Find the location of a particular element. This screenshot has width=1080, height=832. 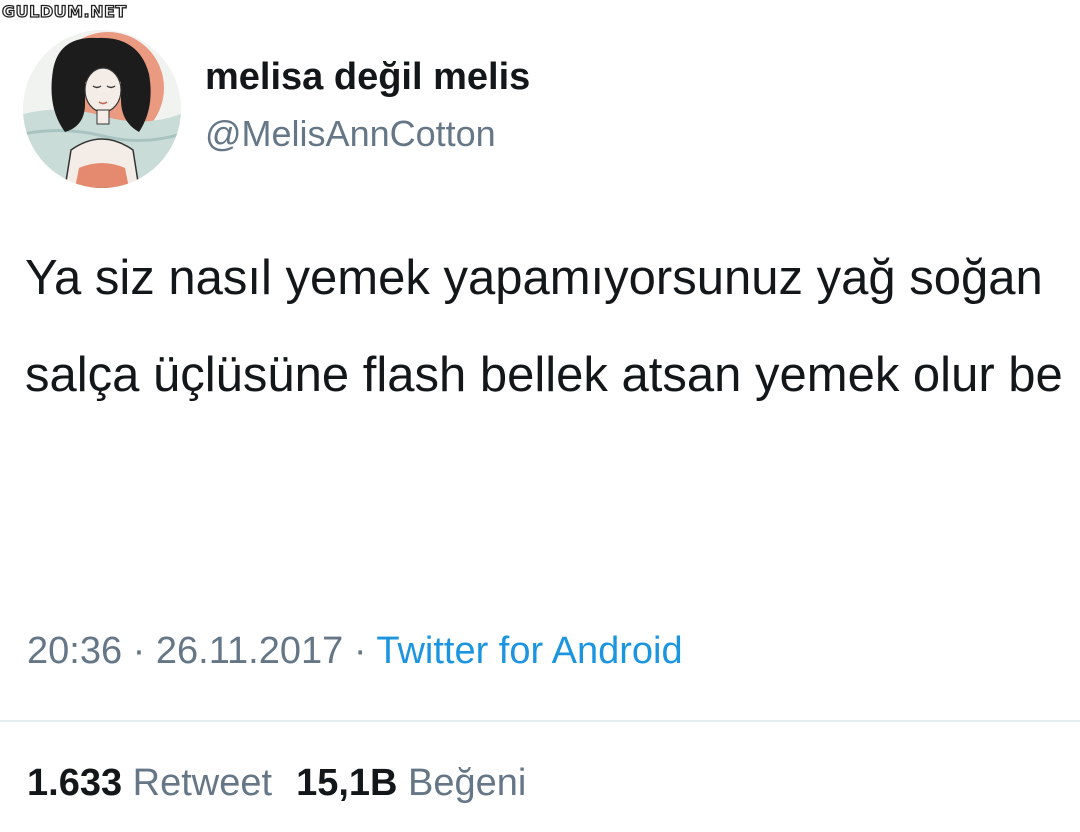

like-stat: 15,1B Beğeni is located at coordinates (411, 783).